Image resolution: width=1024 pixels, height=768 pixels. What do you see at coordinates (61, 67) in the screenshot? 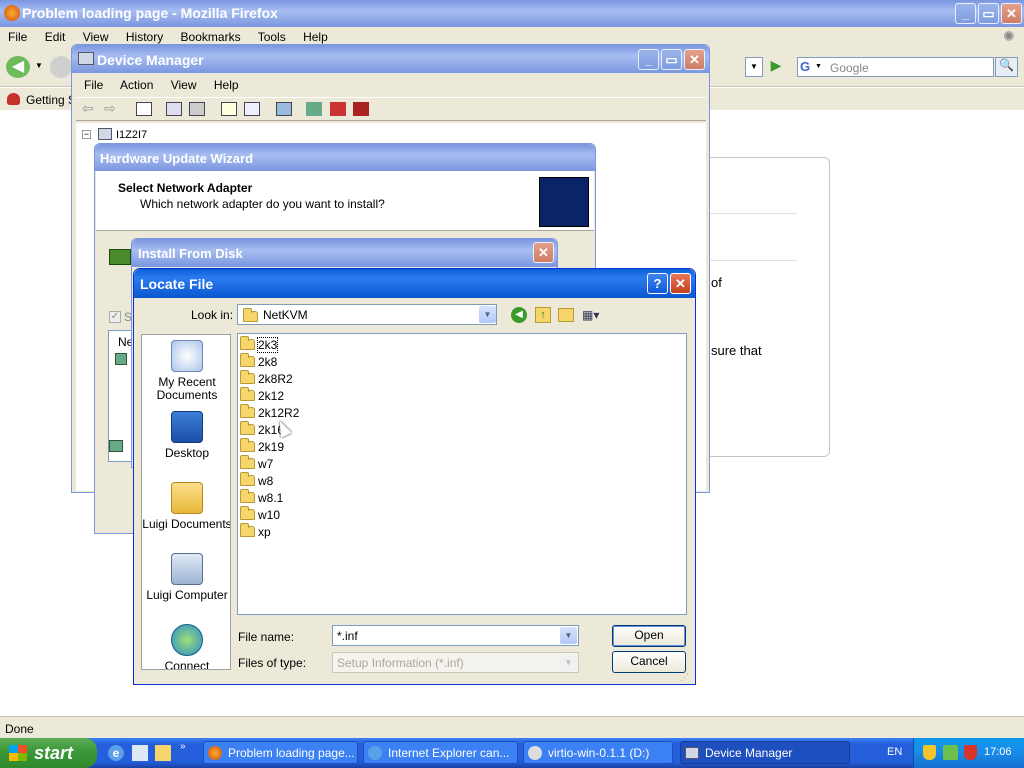
I see `forward-icon` at bounding box center [61, 67].